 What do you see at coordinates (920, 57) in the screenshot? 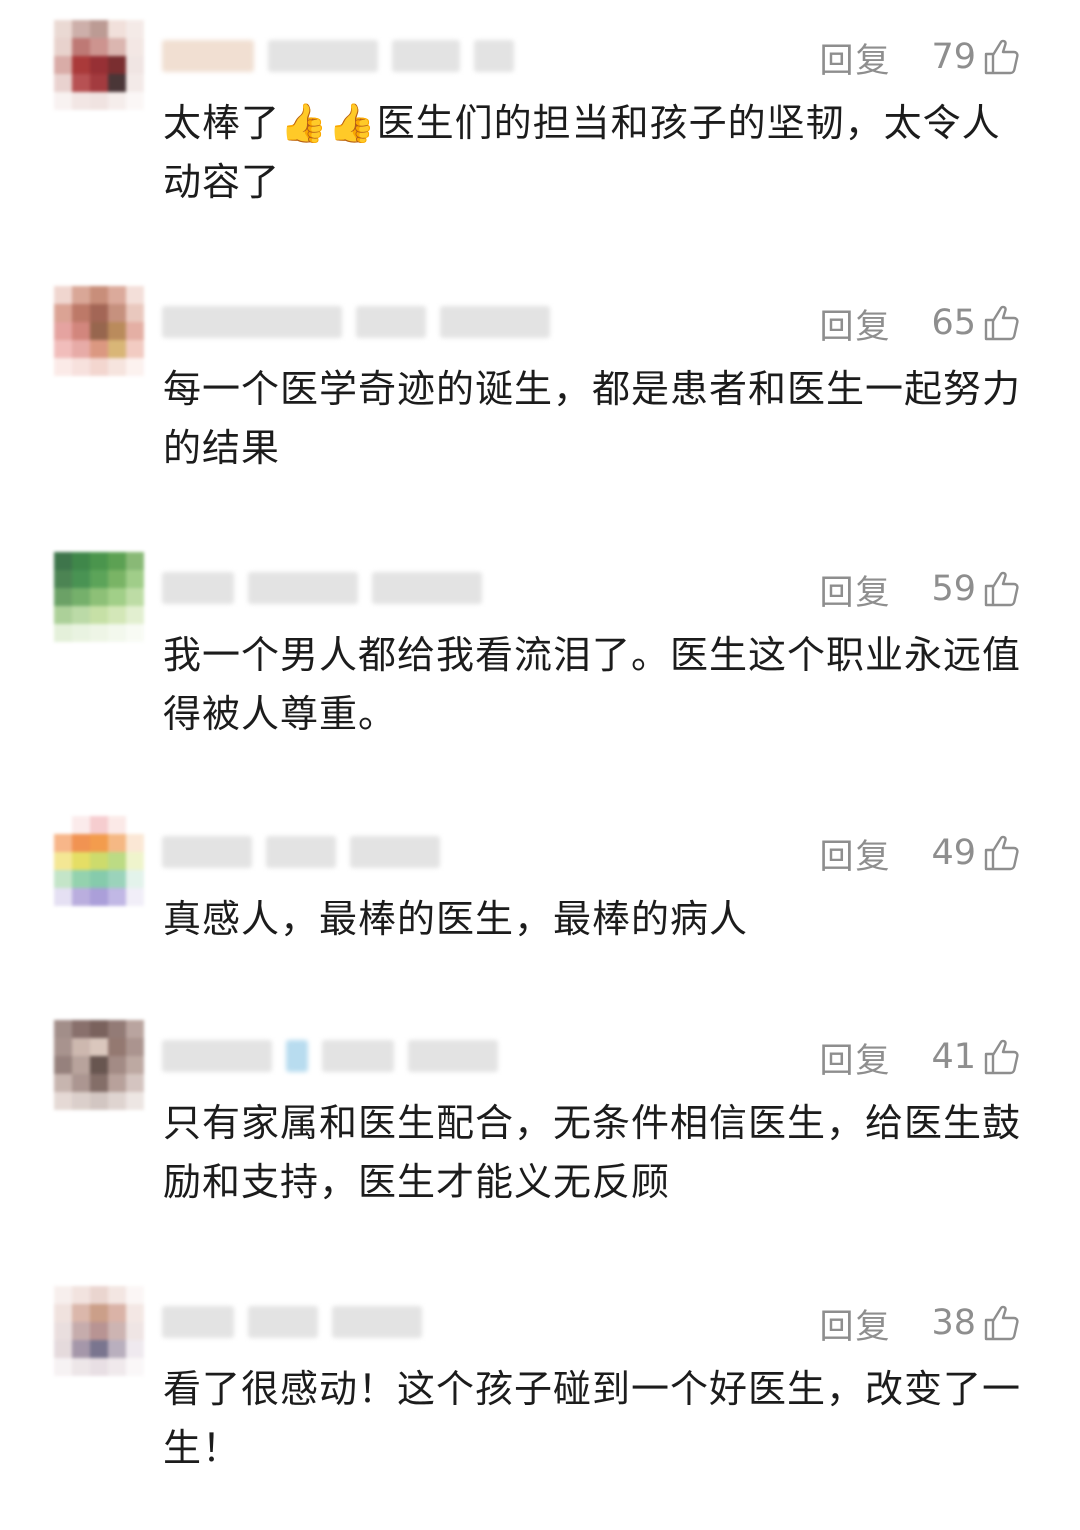
I see `comment-actions: 回复 79` at bounding box center [920, 57].